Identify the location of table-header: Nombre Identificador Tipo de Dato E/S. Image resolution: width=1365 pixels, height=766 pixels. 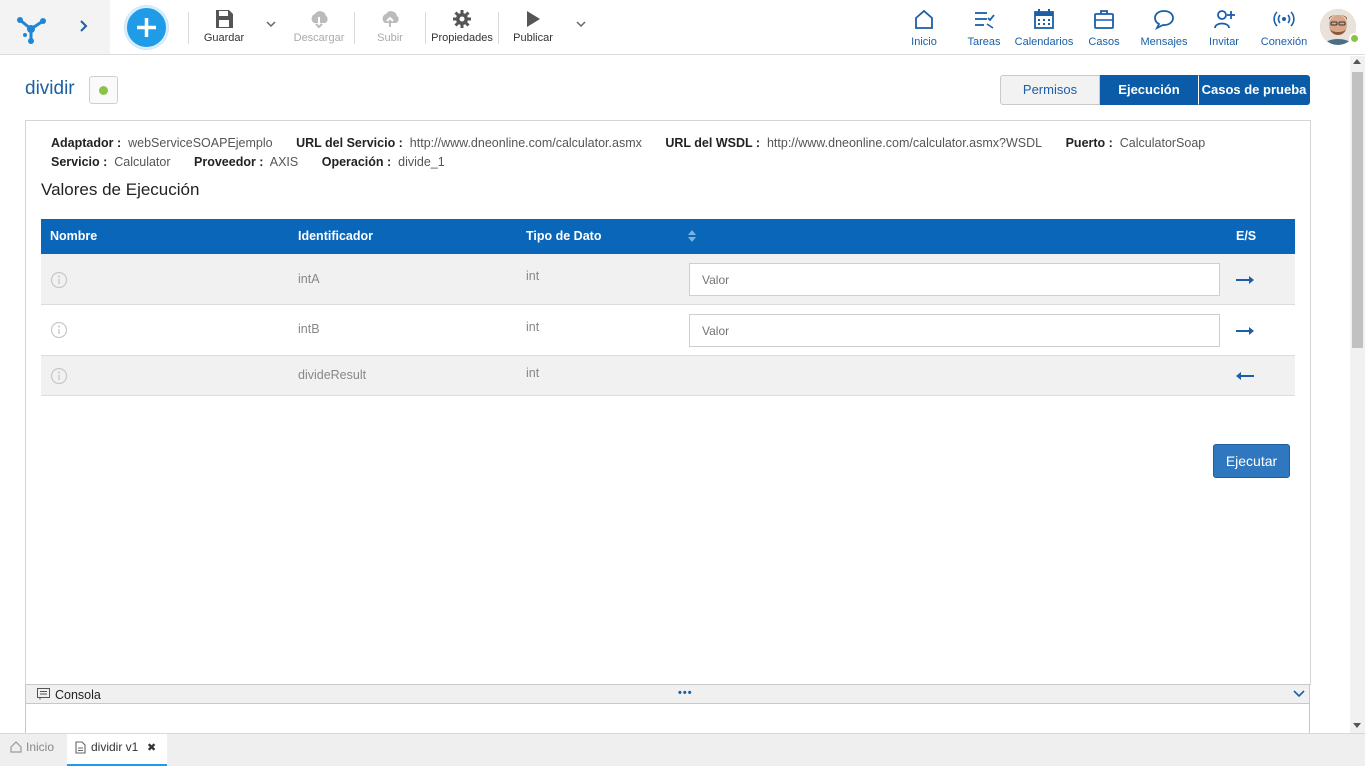
(668, 236).